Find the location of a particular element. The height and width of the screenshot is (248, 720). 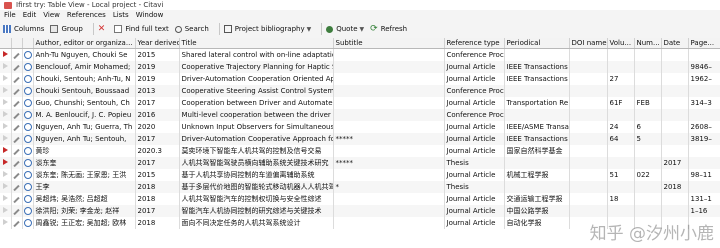

cell-author: 周鑫锐; 王正宏; 吴加超; 欧林 is located at coordinates (84, 223).